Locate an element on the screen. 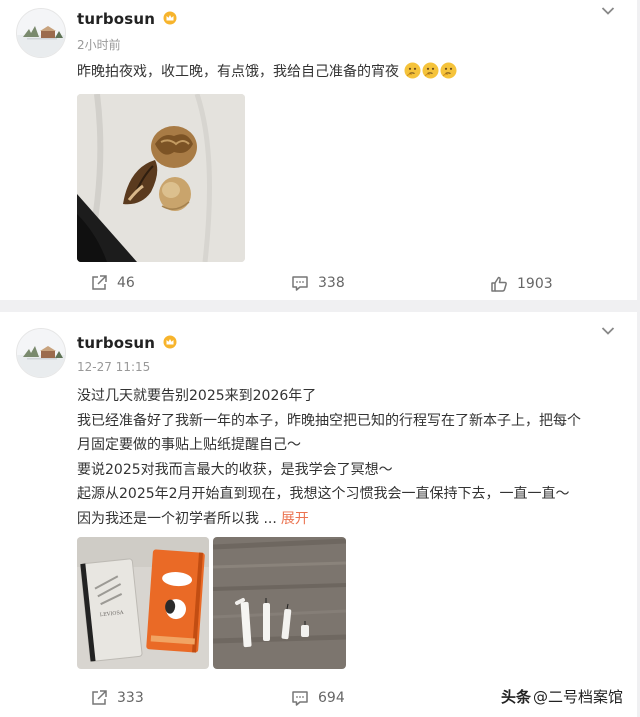 Image resolution: width=640 pixels, height=717 pixels. post-text-line: 没过几天就要告别2025来到2026年了 is located at coordinates (197, 396).